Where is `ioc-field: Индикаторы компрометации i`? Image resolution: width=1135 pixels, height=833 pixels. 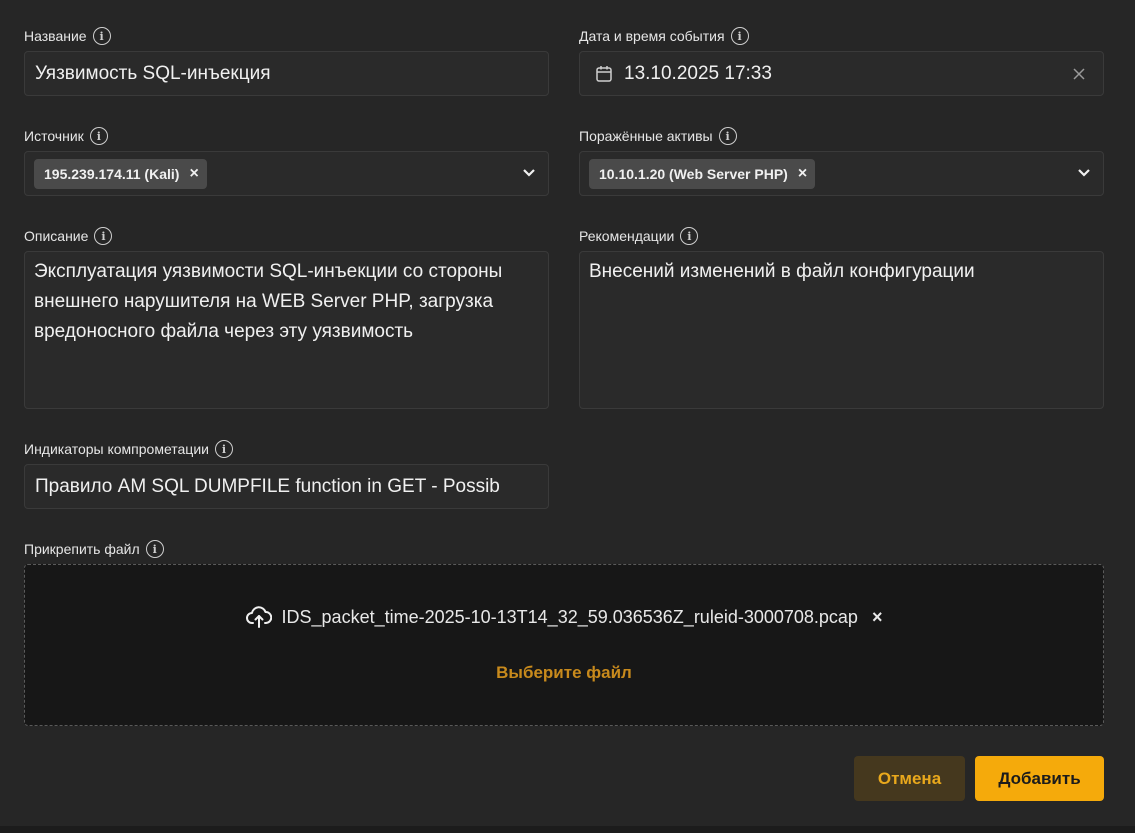
ioc-field: Индикаторы компрометации i is located at coordinates (128, 449).